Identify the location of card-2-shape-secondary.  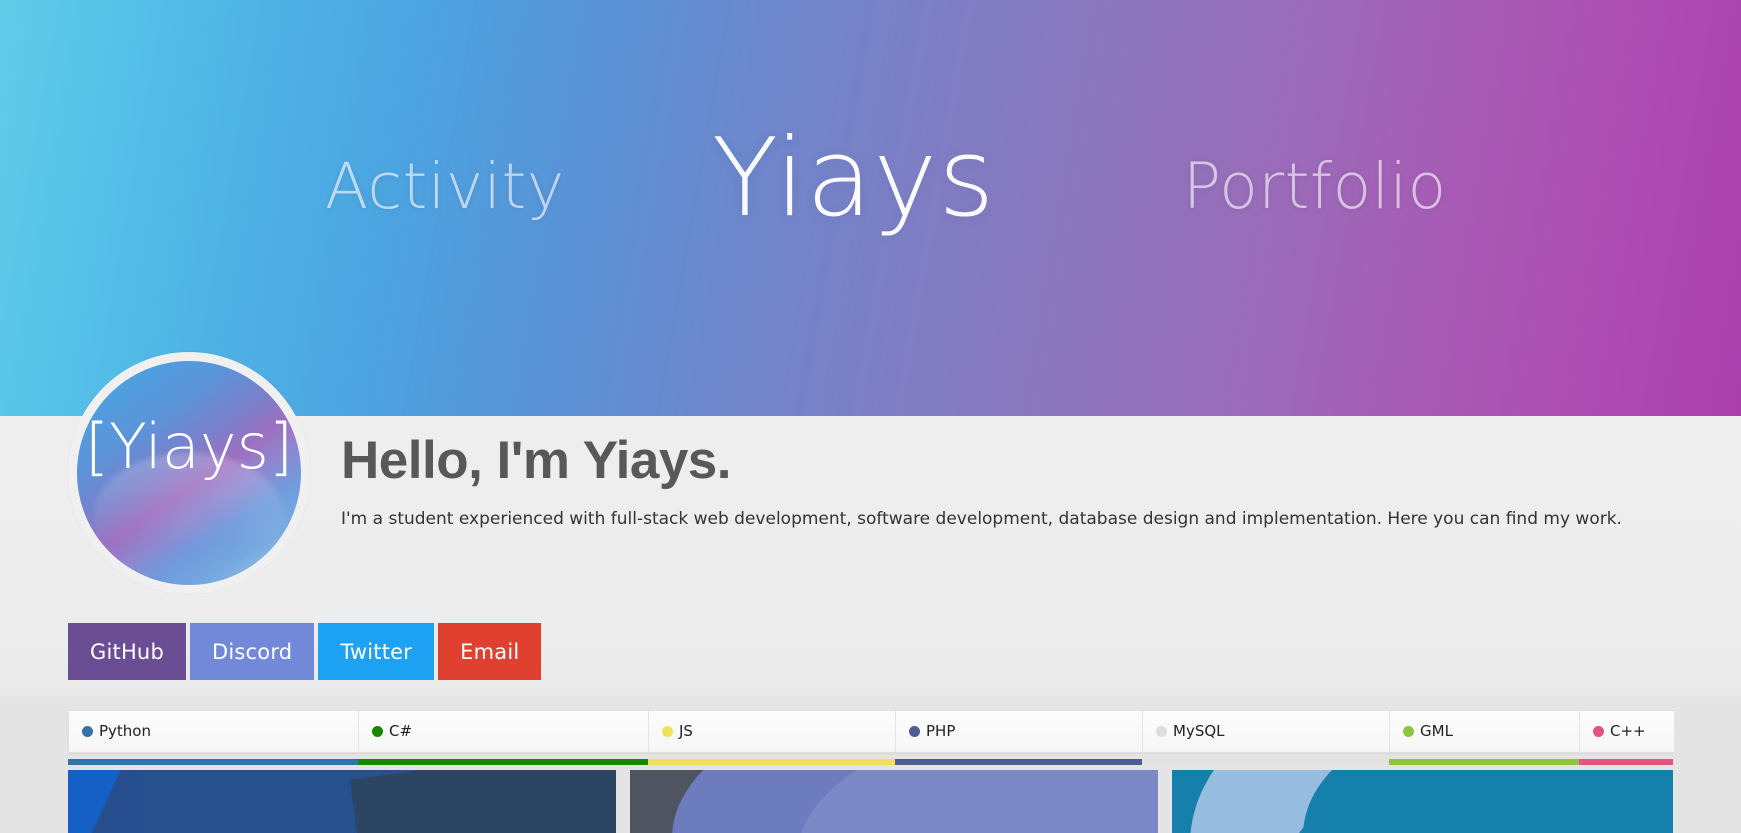
(978, 801).